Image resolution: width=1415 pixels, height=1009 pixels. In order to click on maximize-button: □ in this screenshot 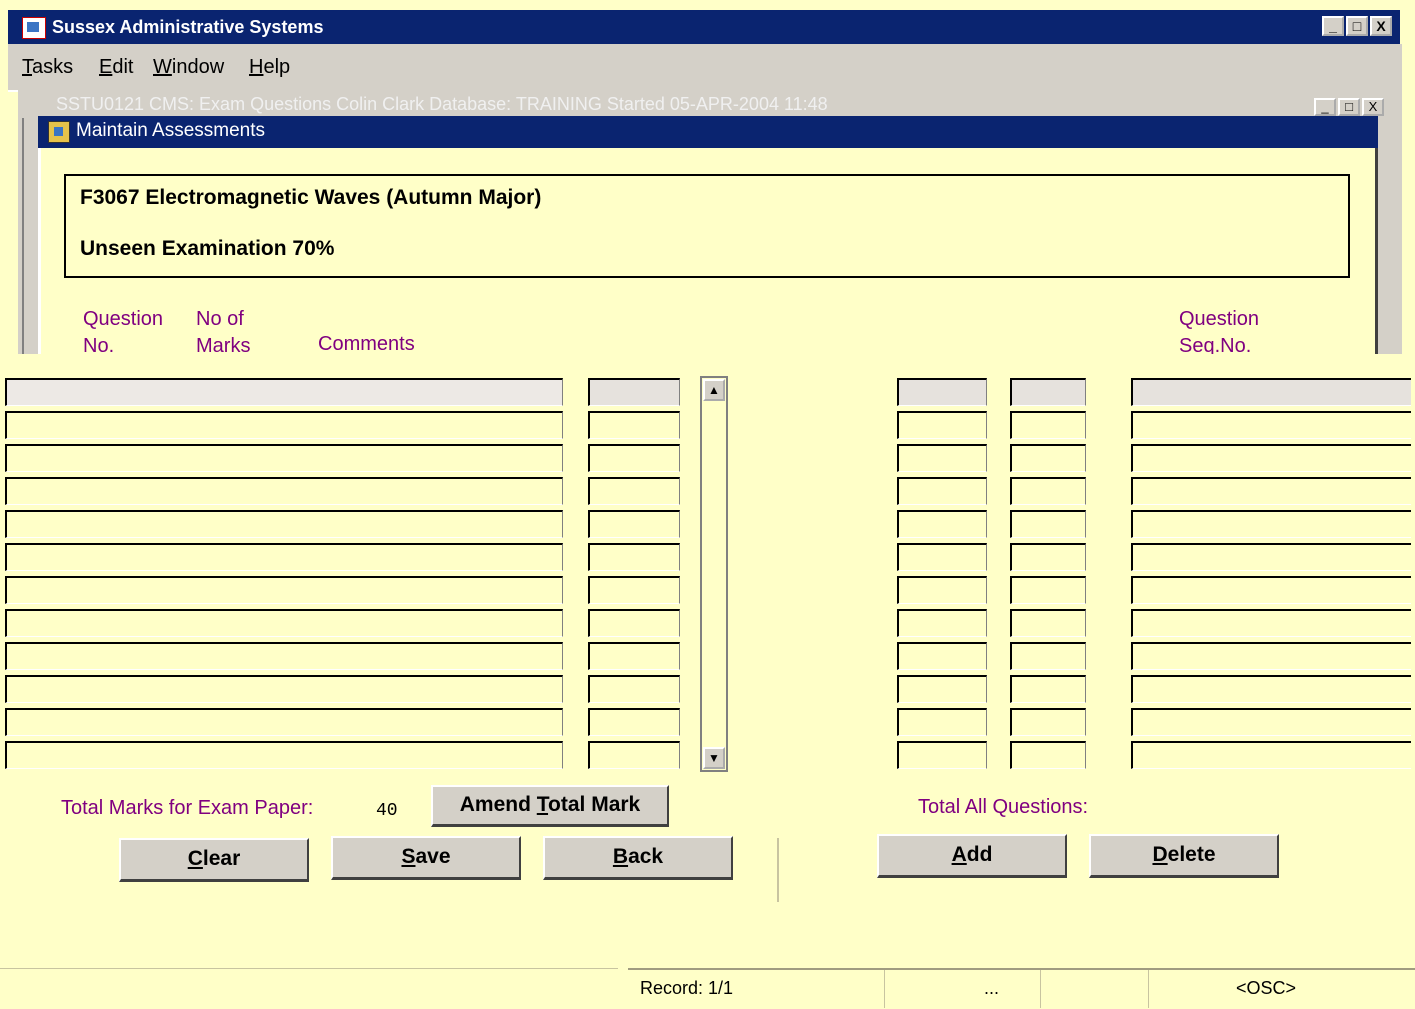, I will do `click(1357, 26)`.